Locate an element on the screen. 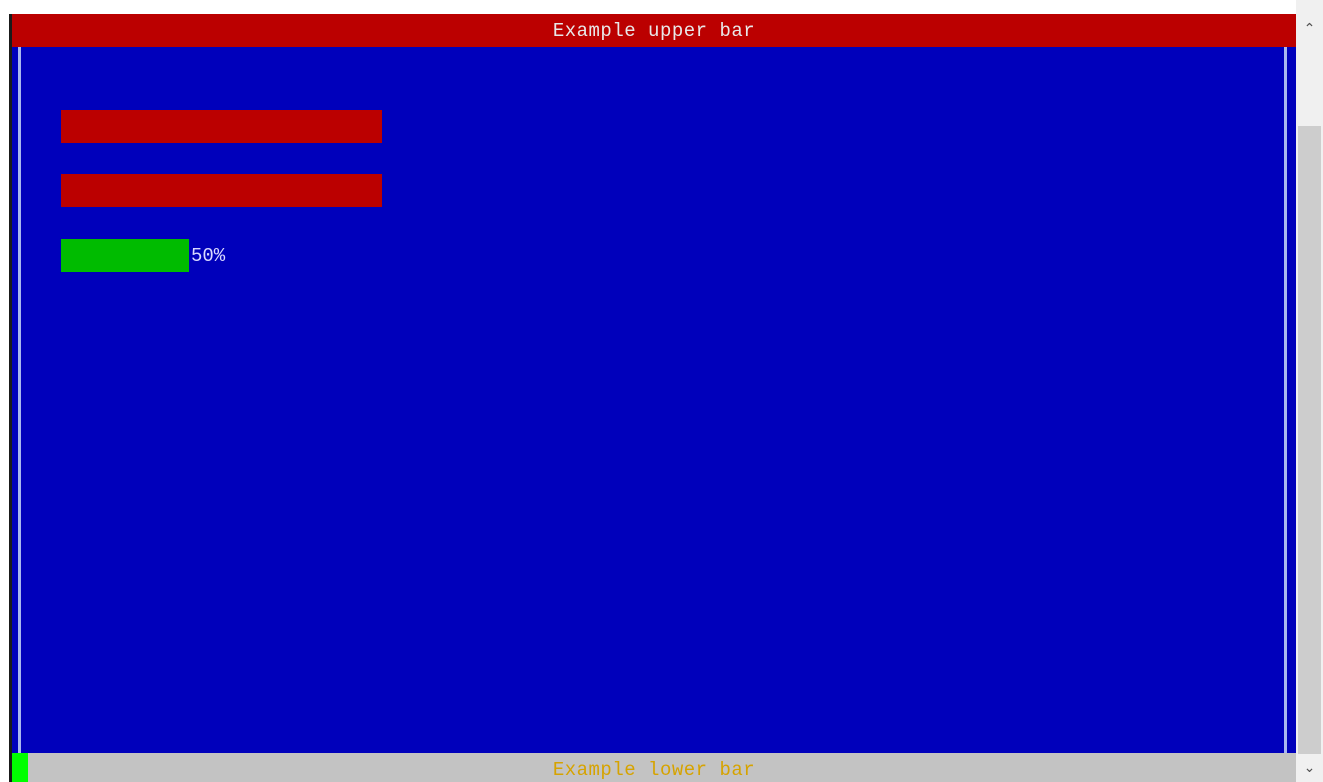 The width and height of the screenshot is (1323, 782). frame-left-border is located at coordinates (19, 400).